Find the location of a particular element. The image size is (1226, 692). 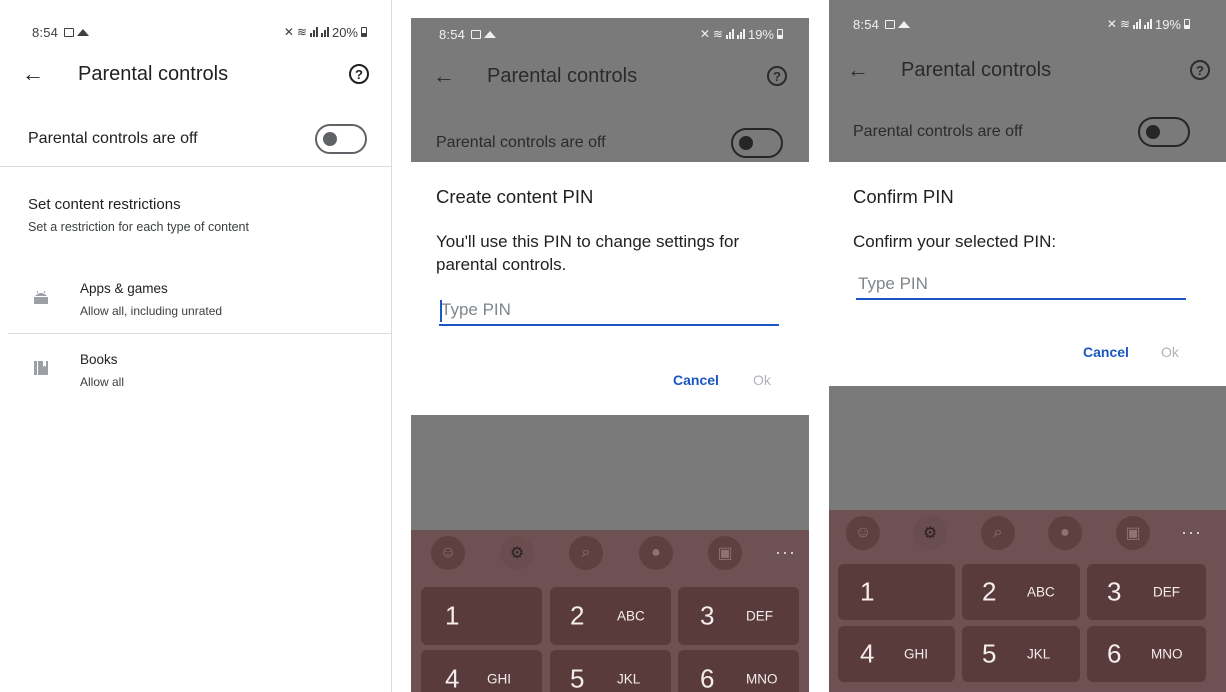

confirm-pin-dialog: Confirm PIN Confirm your selected PIN is located at coordinates (1027, 274).